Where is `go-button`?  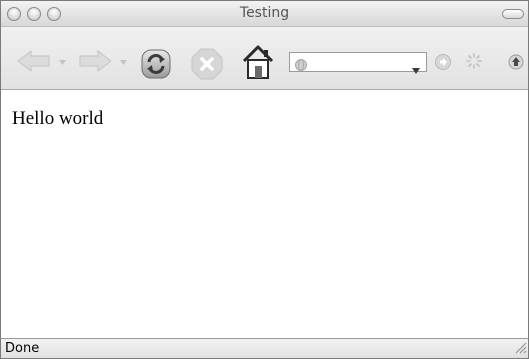 go-button is located at coordinates (443, 62).